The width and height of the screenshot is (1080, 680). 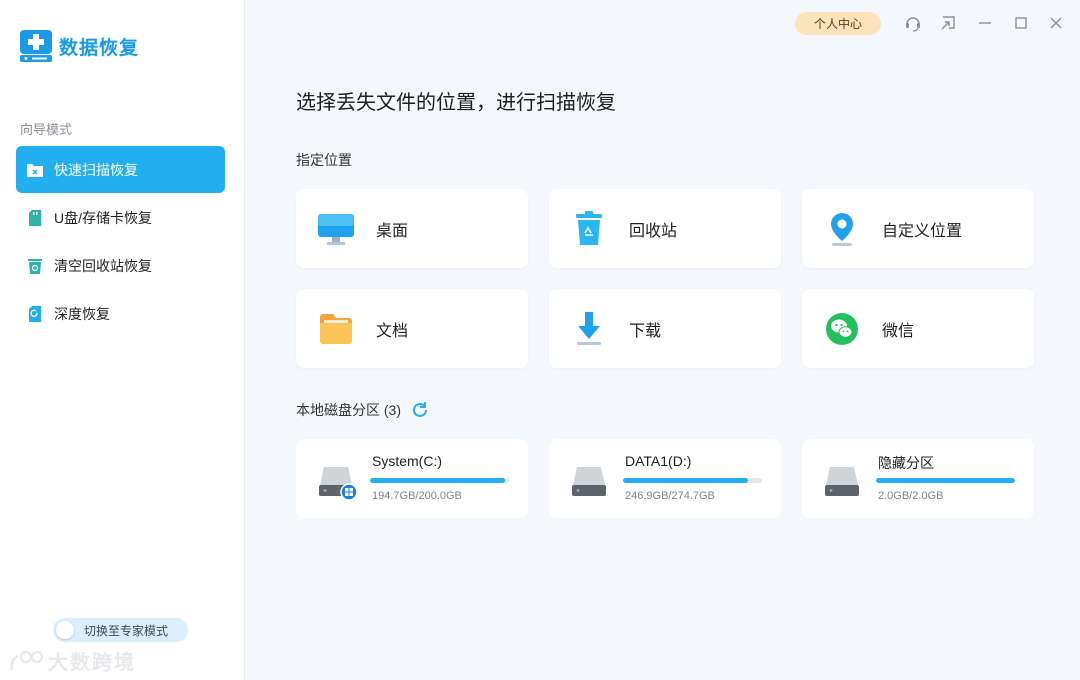 What do you see at coordinates (103, 265) in the screenshot?
I see `sidebar-item-label: 清空回收站恢复` at bounding box center [103, 265].